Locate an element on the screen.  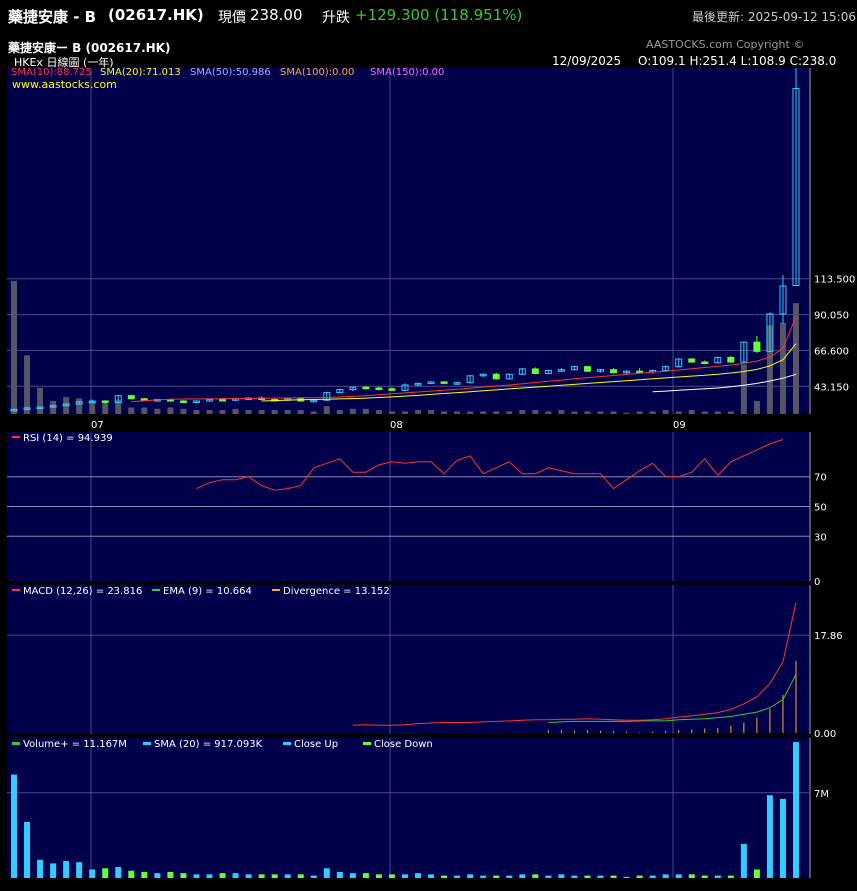
ohlc-readout: O:109.1 H:251.4 L:108.9 C:238.0 is located at coordinates (737, 61).